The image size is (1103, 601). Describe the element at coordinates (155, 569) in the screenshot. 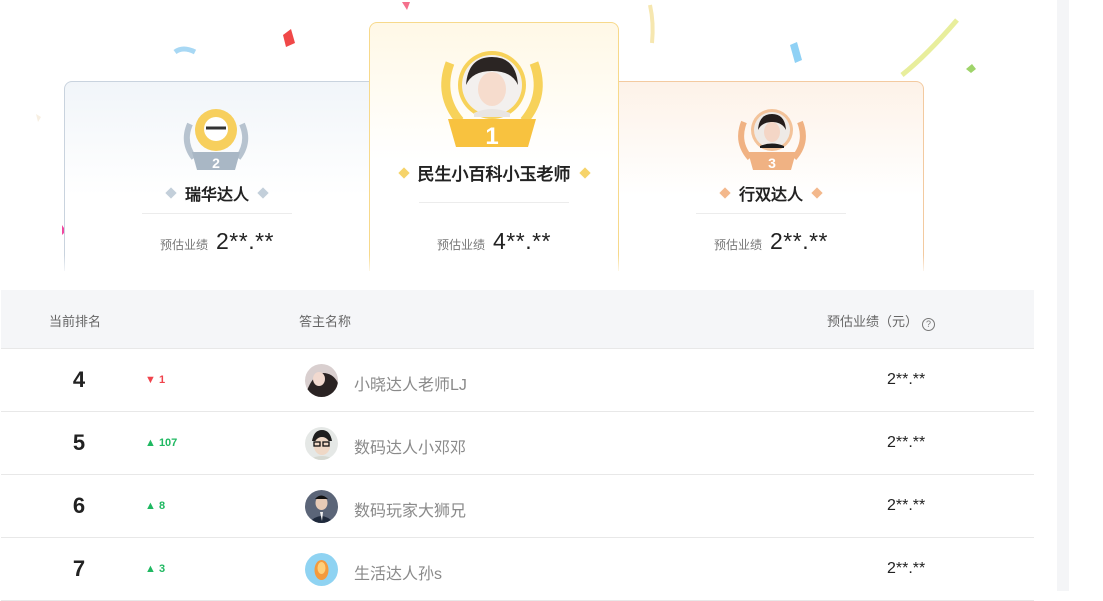

I see `rank-change: ▲ 3` at that location.